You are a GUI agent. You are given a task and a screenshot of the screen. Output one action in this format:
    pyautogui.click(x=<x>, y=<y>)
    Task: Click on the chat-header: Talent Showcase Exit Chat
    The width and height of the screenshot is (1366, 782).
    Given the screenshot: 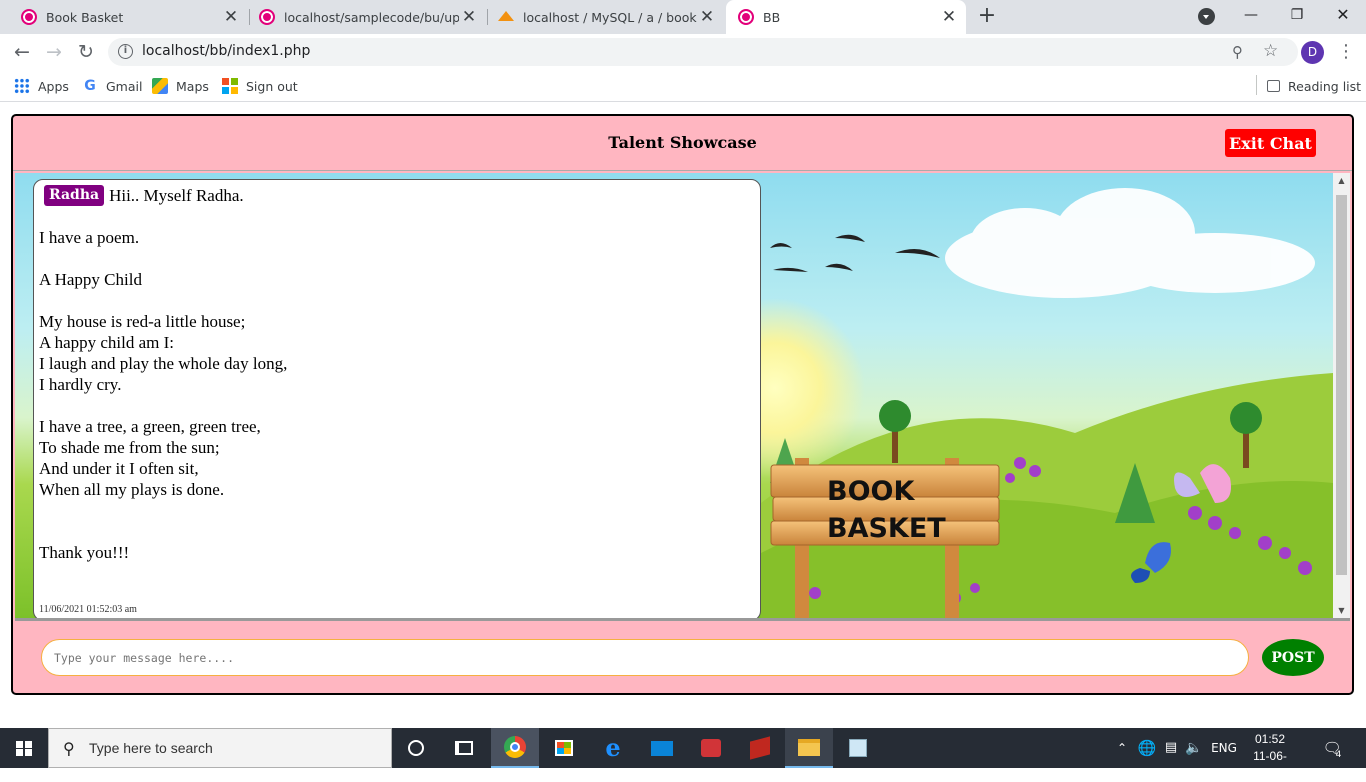 What is the action you would take?
    pyautogui.click(x=682, y=143)
    